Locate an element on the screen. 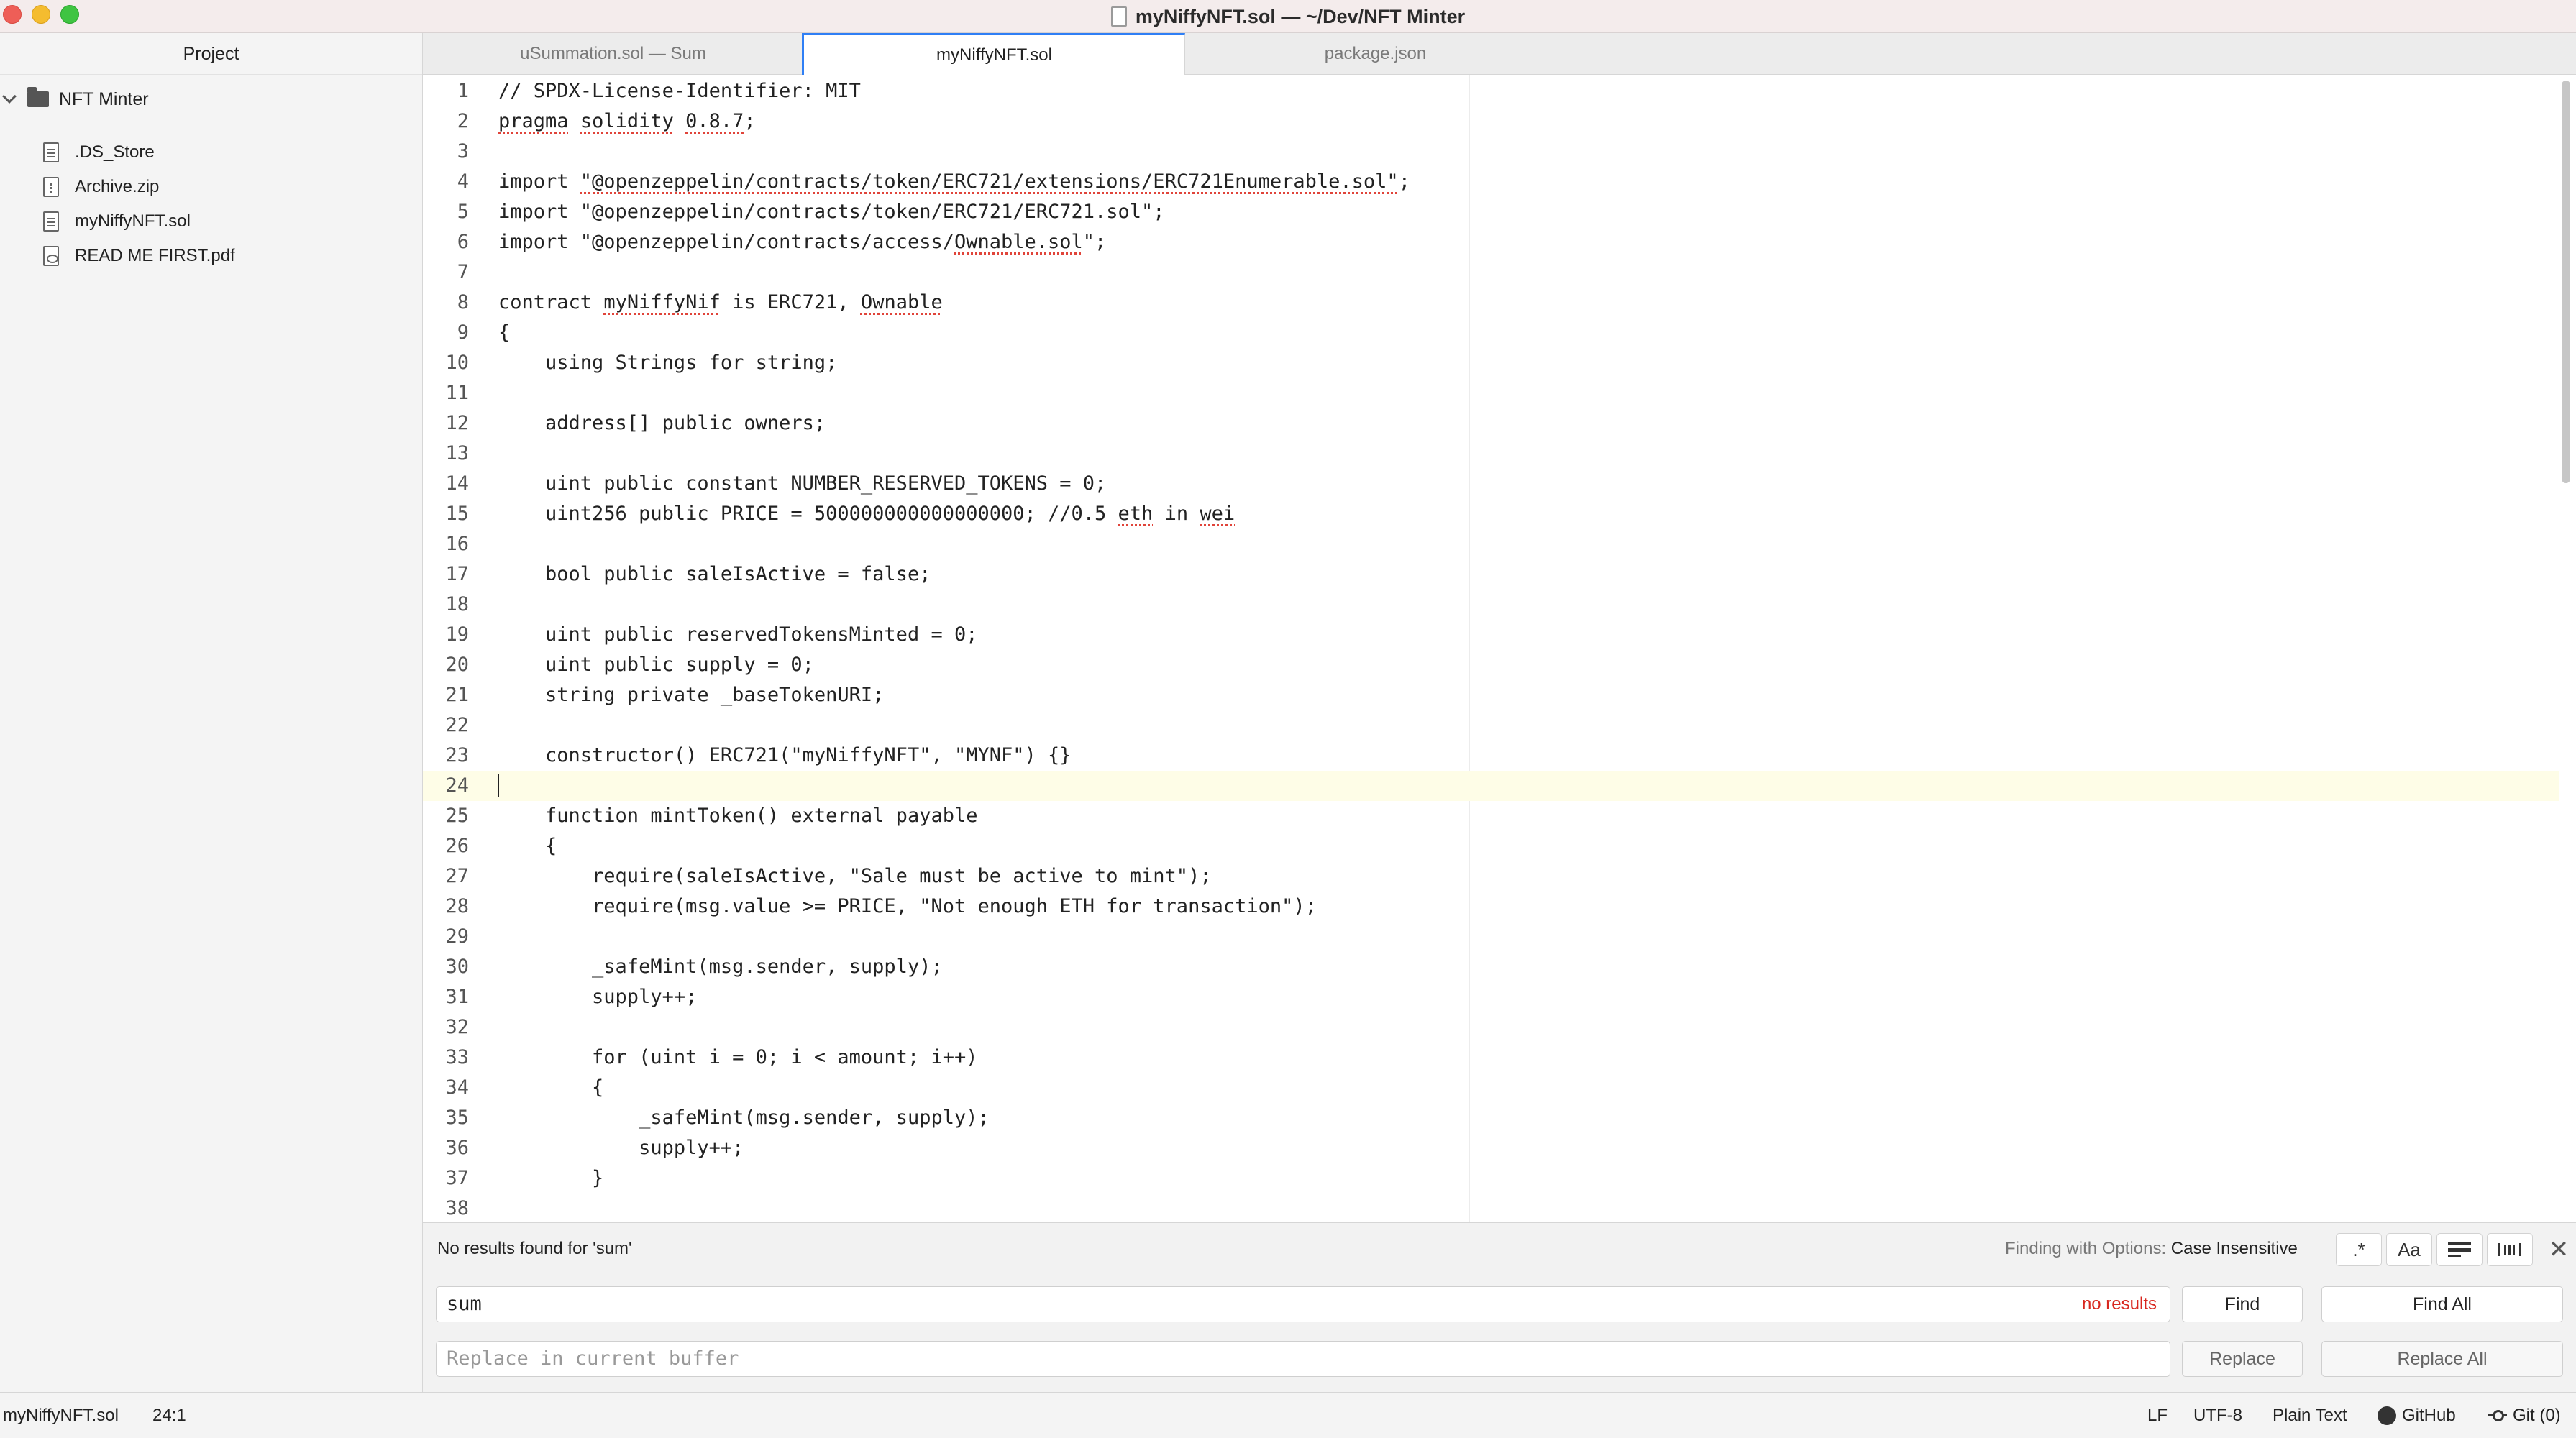  chevron-down-icon is located at coordinates (9, 96).